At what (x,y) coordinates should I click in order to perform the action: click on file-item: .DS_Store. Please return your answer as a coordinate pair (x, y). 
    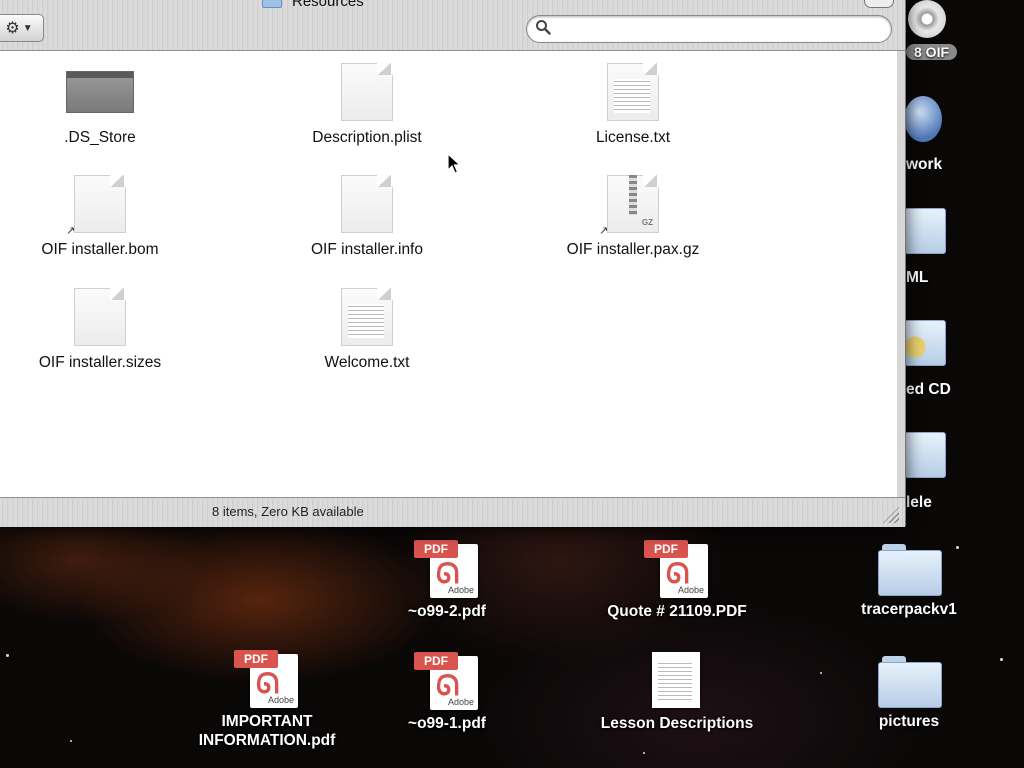
    Looking at the image, I should click on (102, 104).